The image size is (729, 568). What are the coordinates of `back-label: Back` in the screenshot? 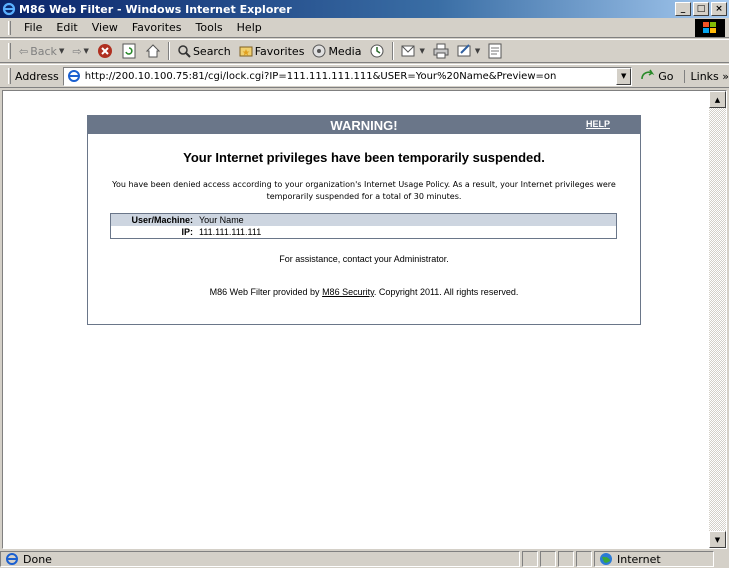 It's located at (43, 51).